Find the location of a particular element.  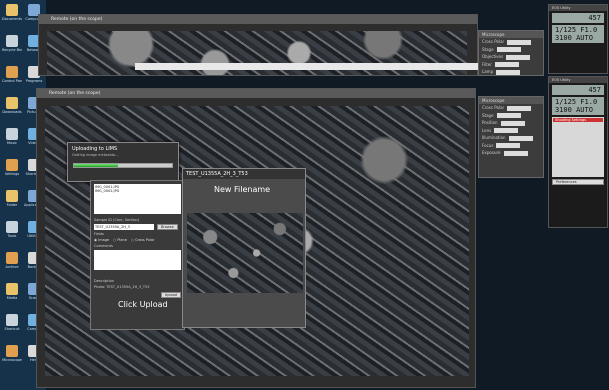

annotation-new-filename: New Filename is located at coordinates (242, 189).